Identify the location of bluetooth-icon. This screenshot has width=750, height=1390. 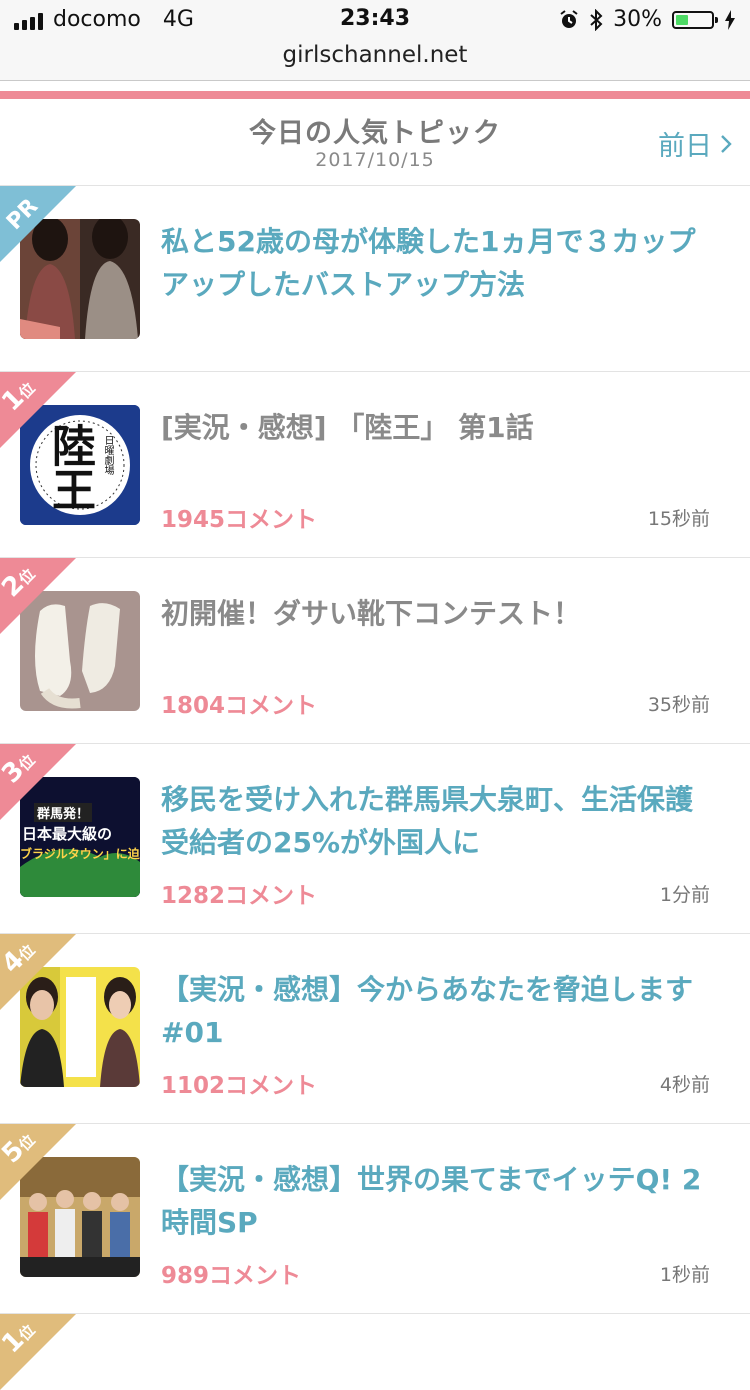
(596, 19).